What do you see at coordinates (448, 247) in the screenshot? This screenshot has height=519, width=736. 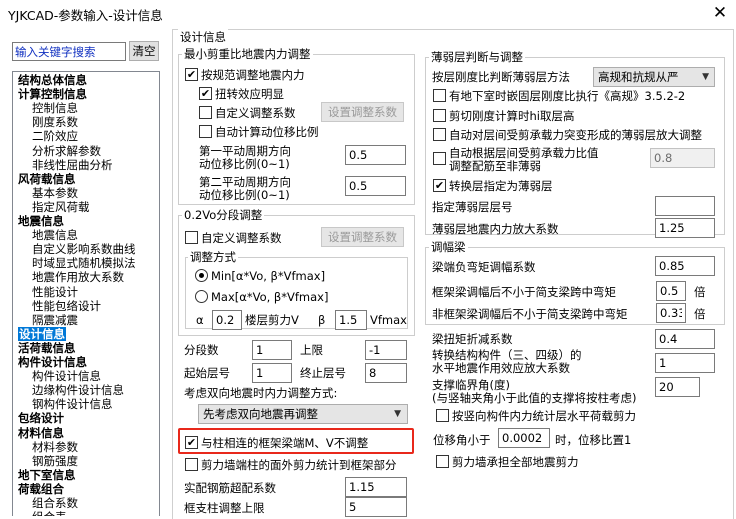 I see `amp-beam-title: 调幅梁` at bounding box center [448, 247].